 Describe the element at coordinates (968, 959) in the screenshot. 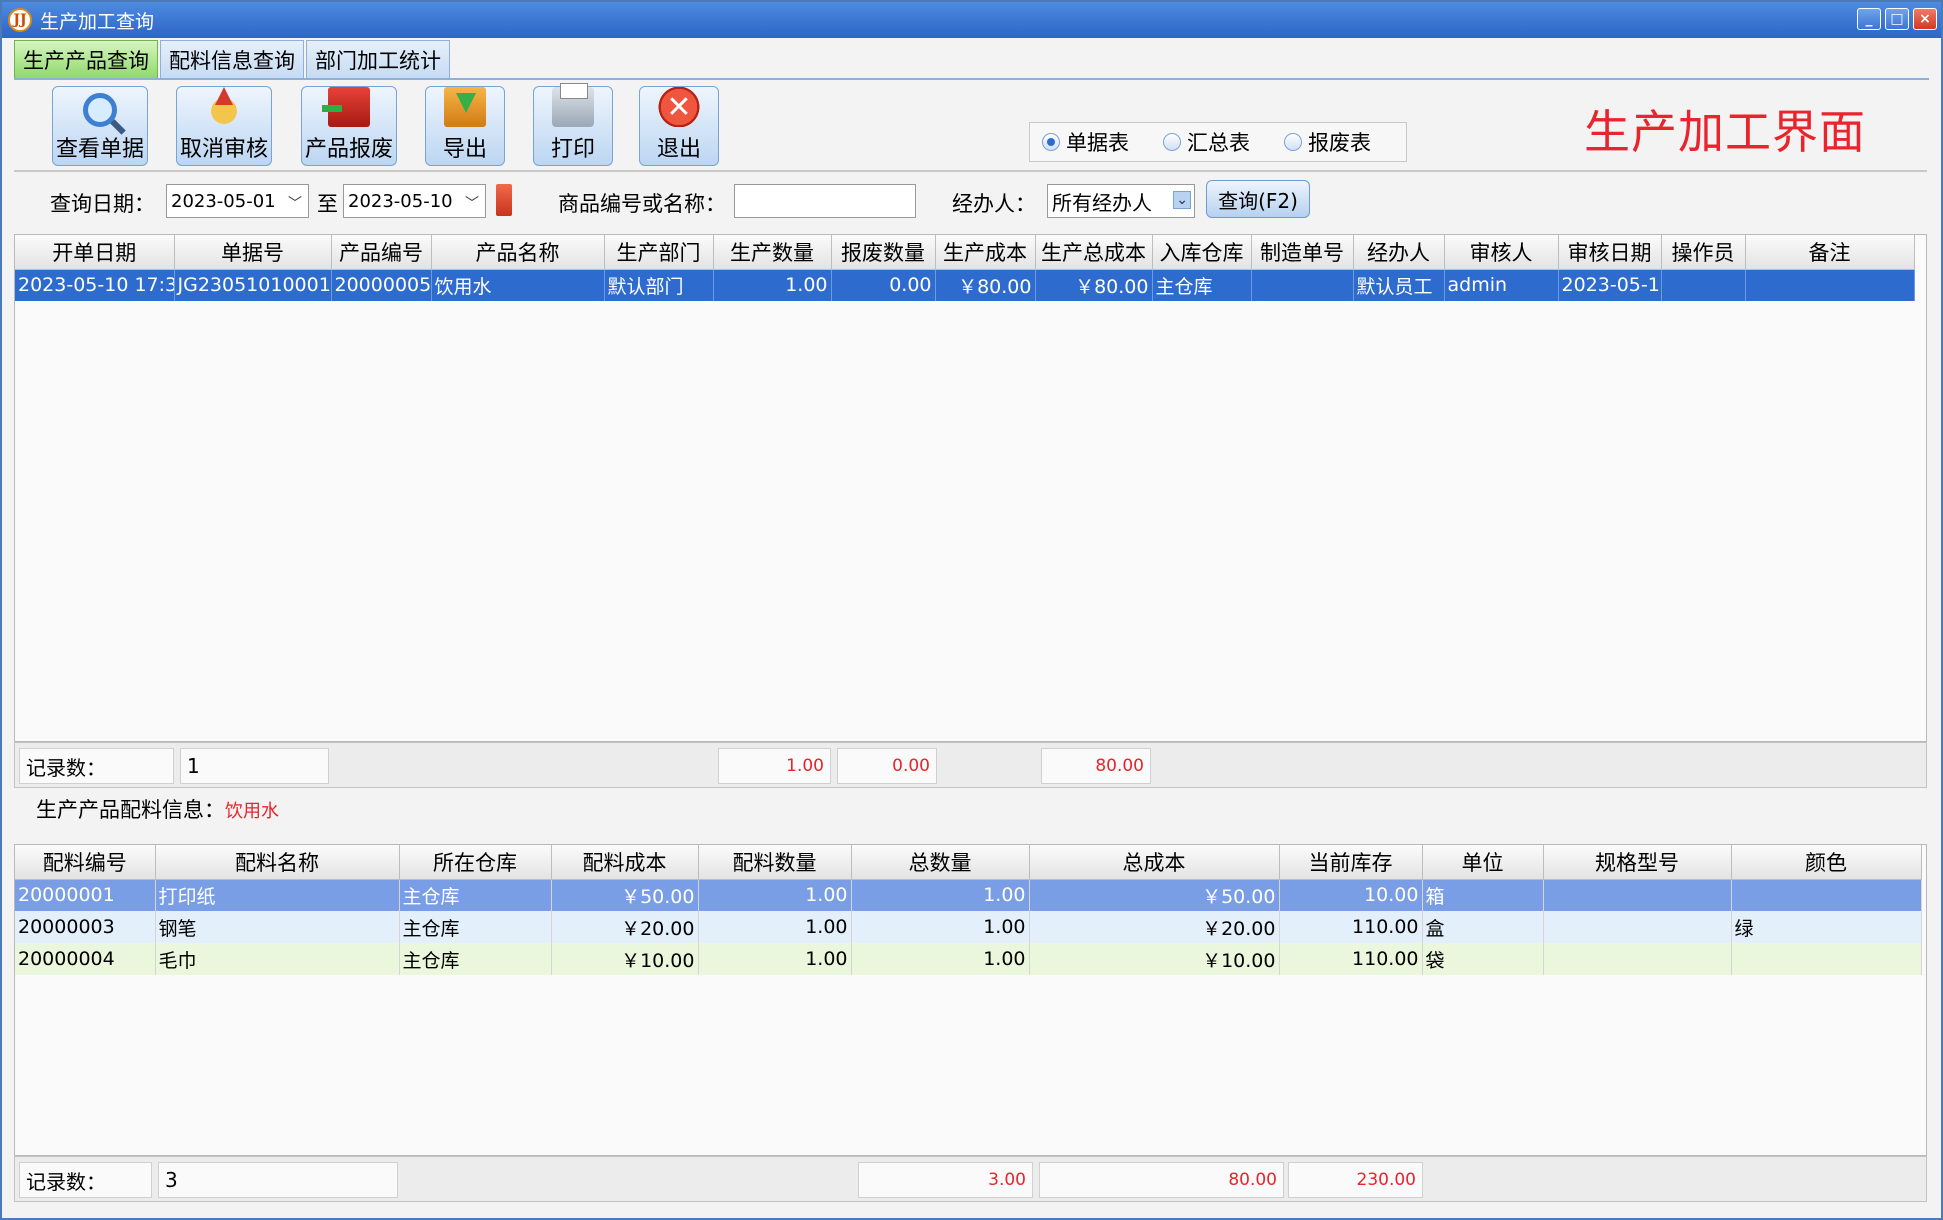

I see `table-row: 20000004 毛巾 主仓库 ￥10.00 1.00 1.00 ￥10.00 110.00 袋` at that location.